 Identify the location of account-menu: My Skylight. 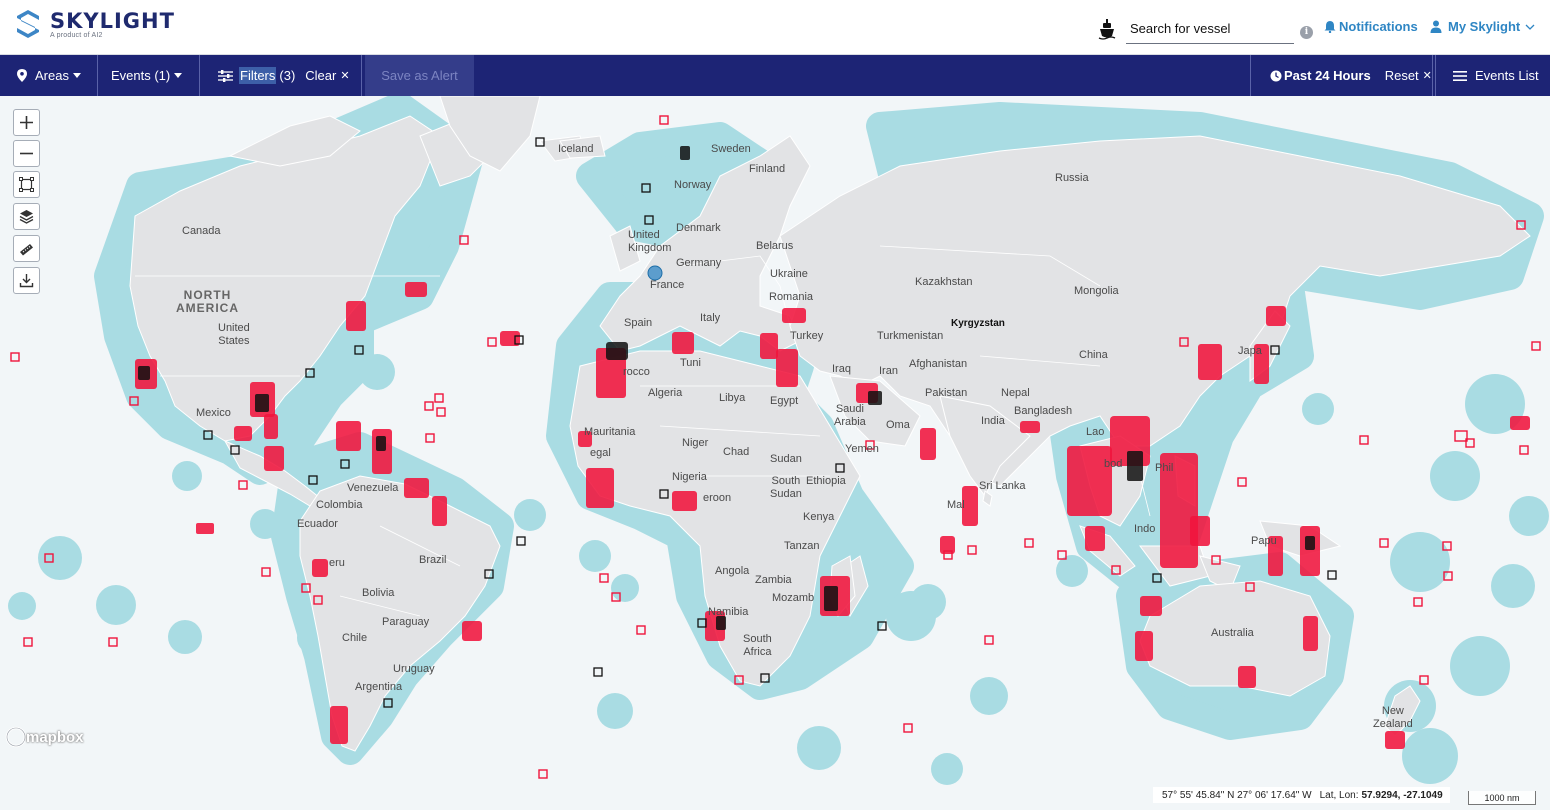
(1485, 26).